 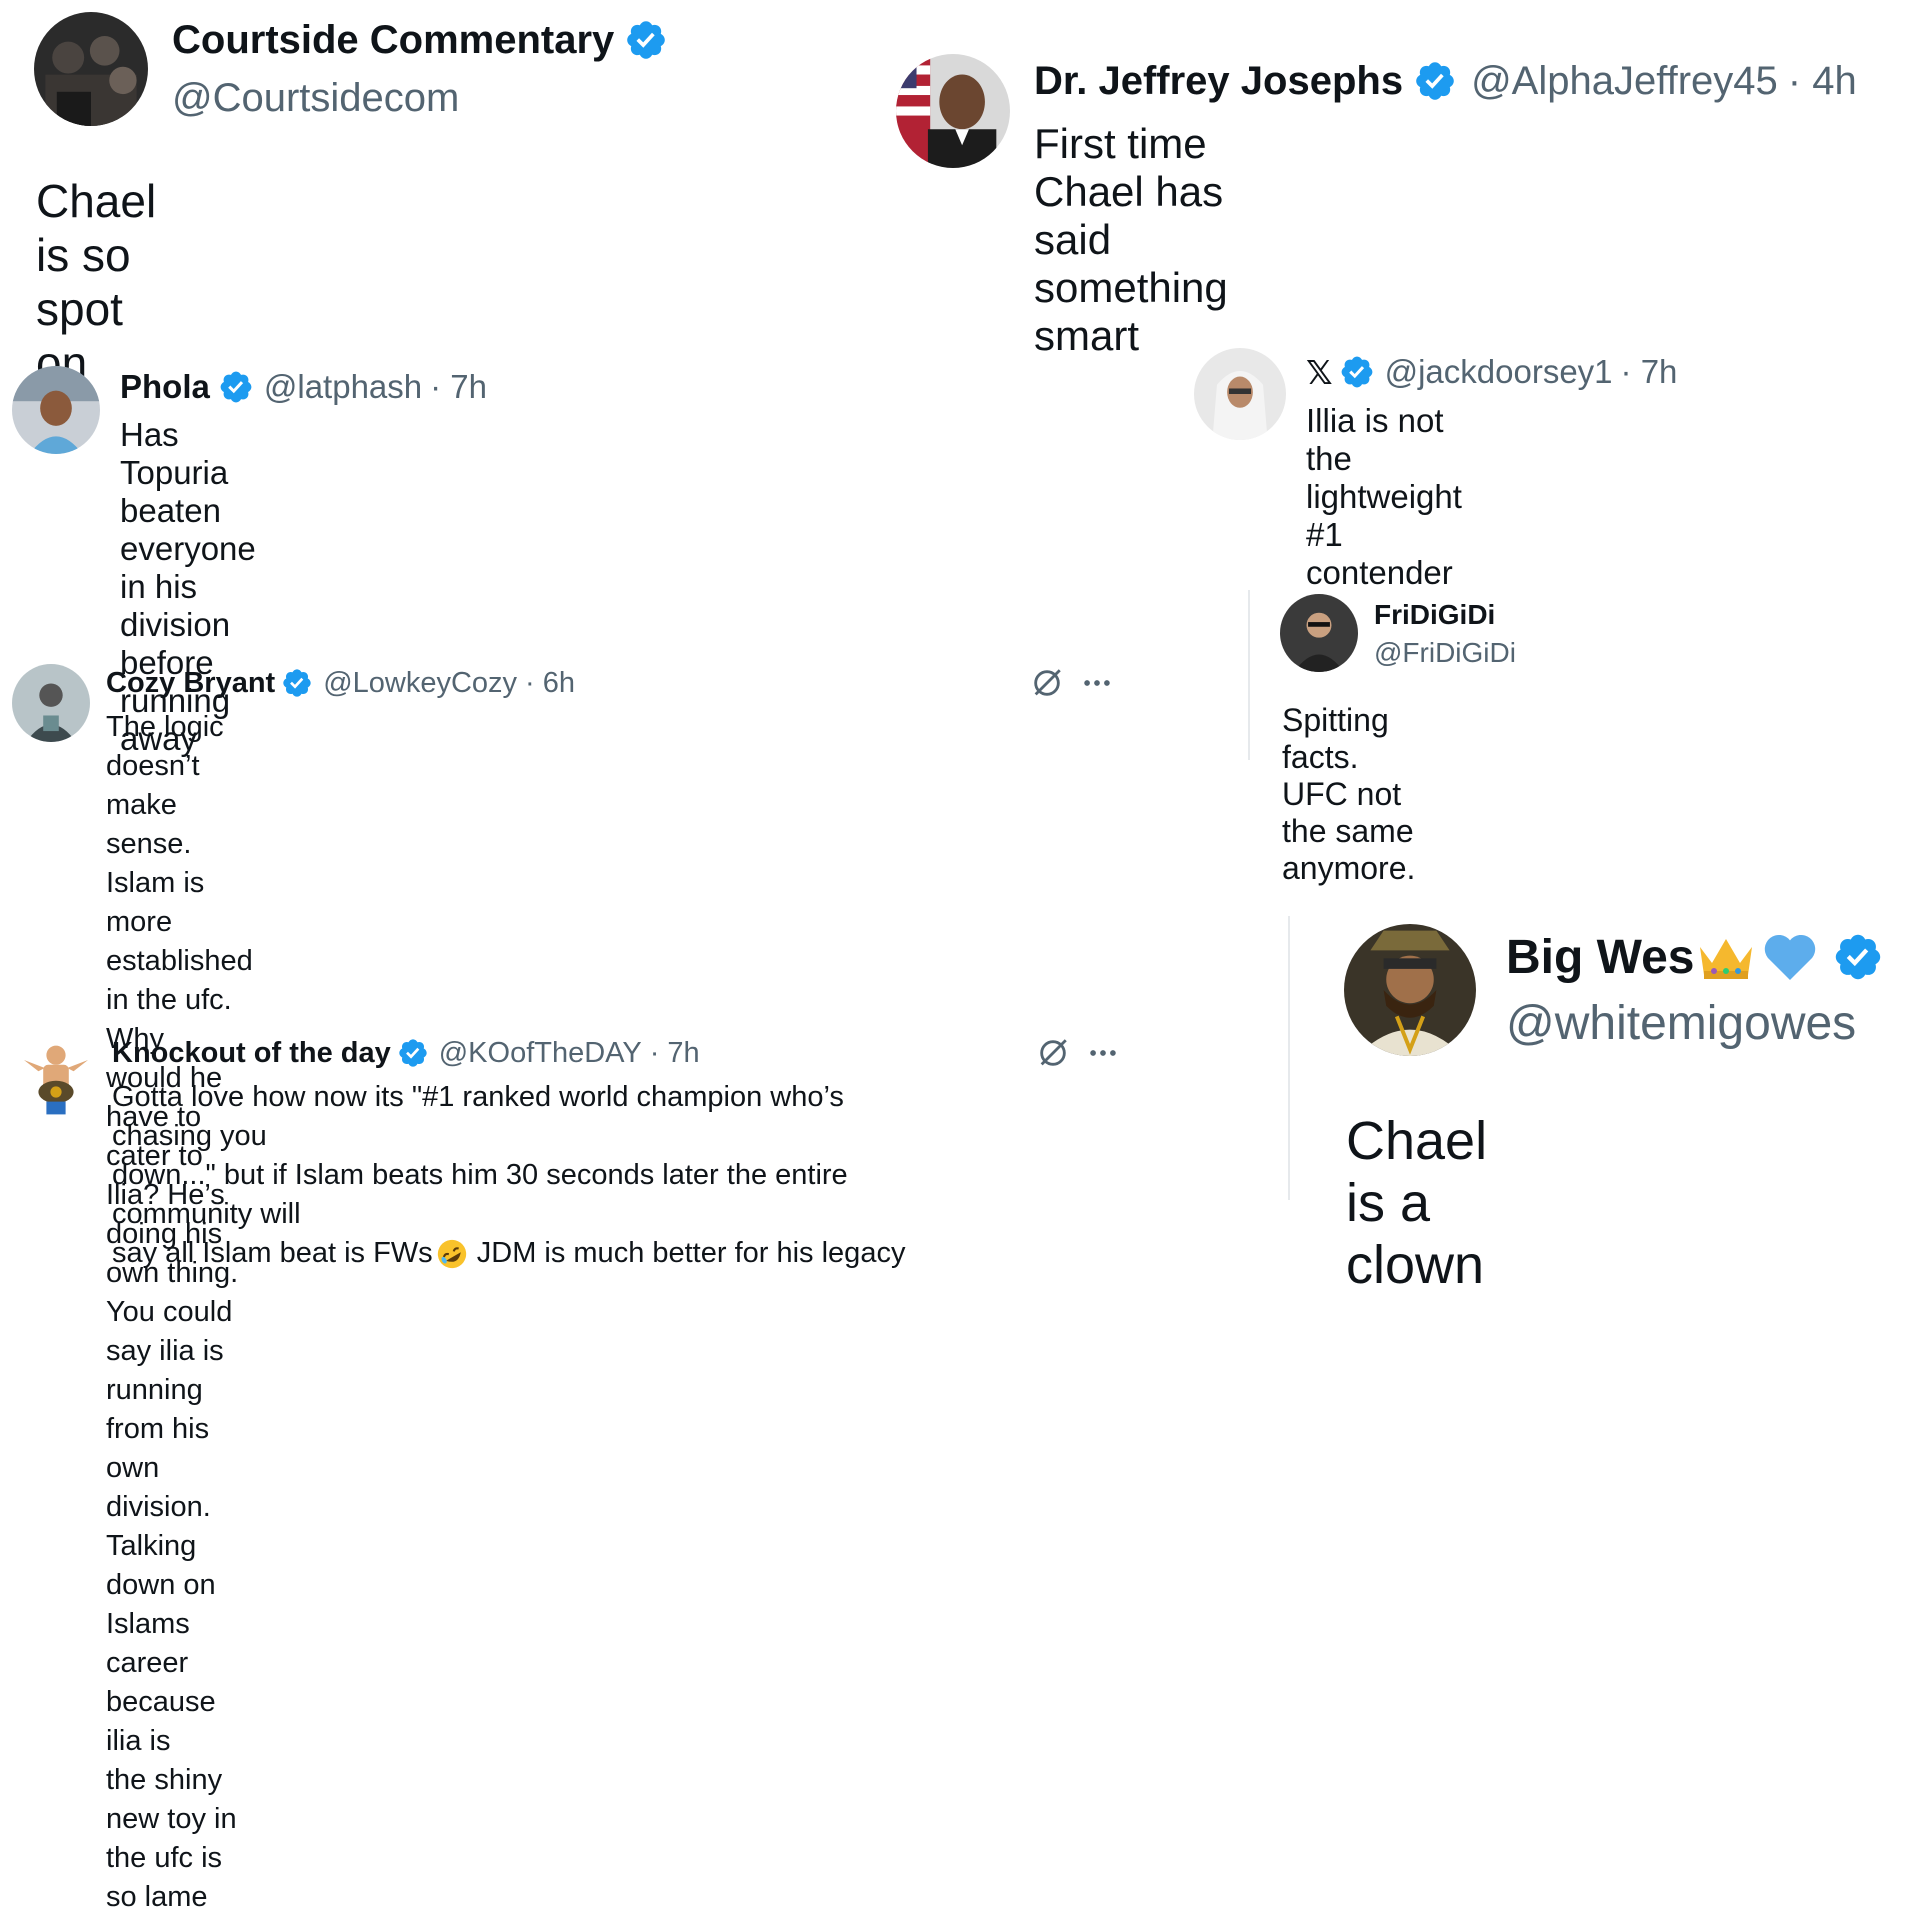 I want to click on crown-icon, so click(x=1726, y=957).